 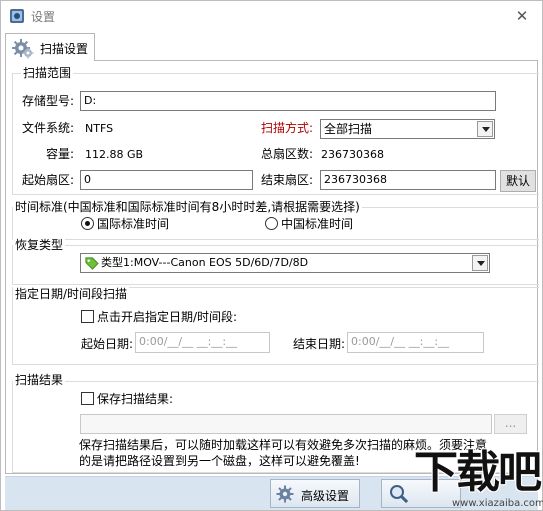 What do you see at coordinates (352, 154) in the screenshot?
I see `total-sectors-value: 236730368` at bounding box center [352, 154].